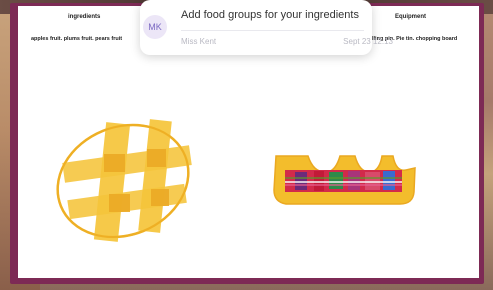 The image size is (493, 290). I want to click on pie-side-drawing, so click(344, 180).